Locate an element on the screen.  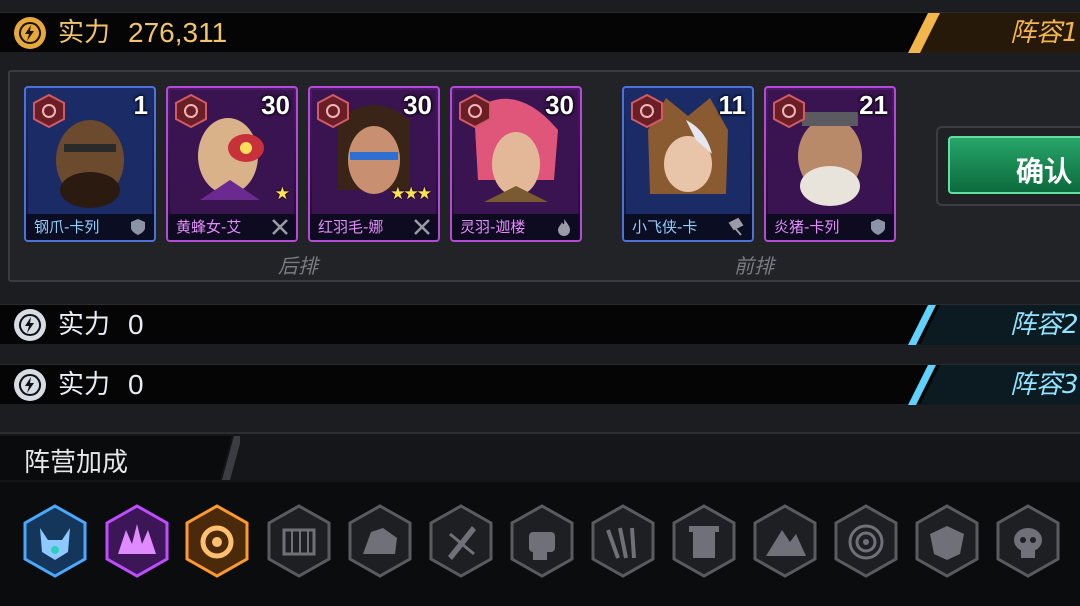
hero-name: 小飞侠-卡 is located at coordinates (665, 227).